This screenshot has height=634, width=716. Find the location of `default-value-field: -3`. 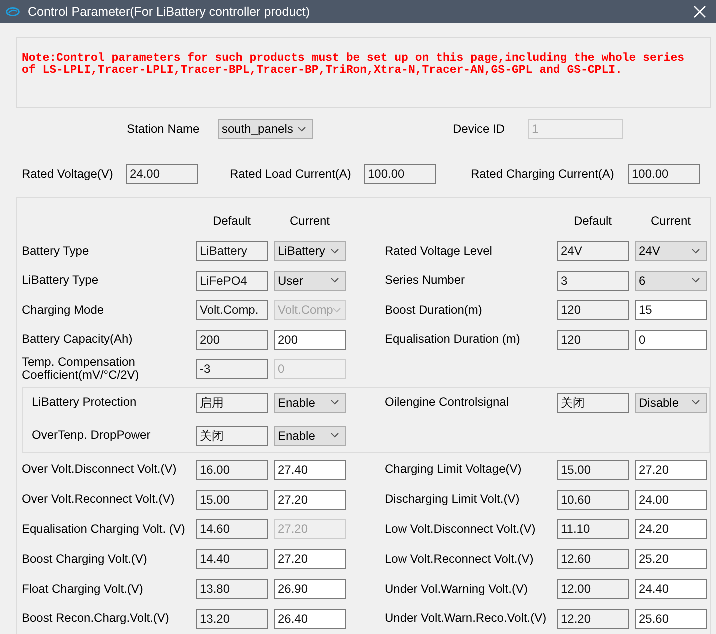

default-value-field: -3 is located at coordinates (232, 369).